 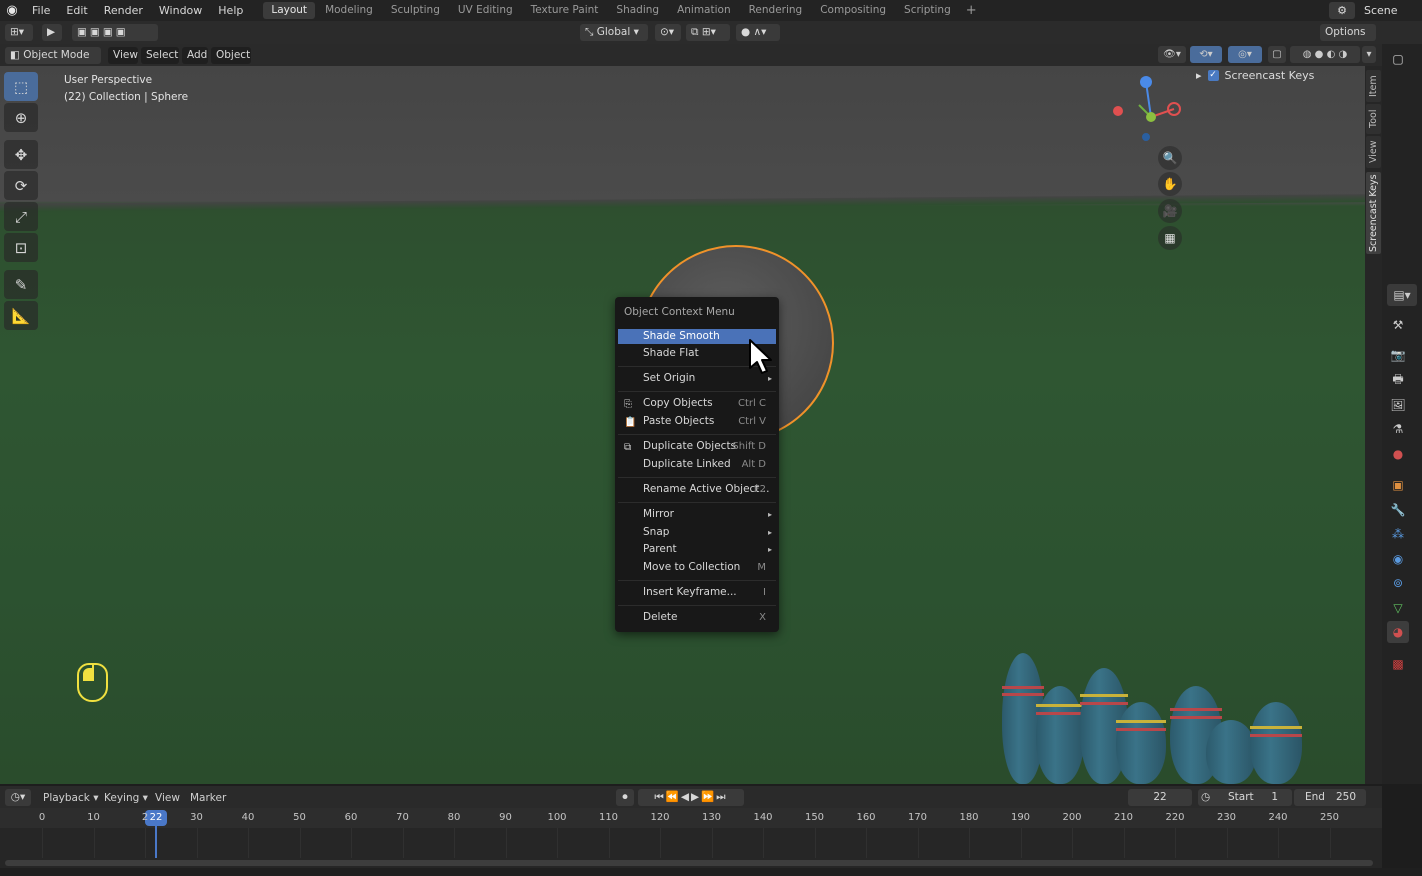 What do you see at coordinates (697, 549) in the screenshot?
I see `menu-parent: Parent ▸` at bounding box center [697, 549].